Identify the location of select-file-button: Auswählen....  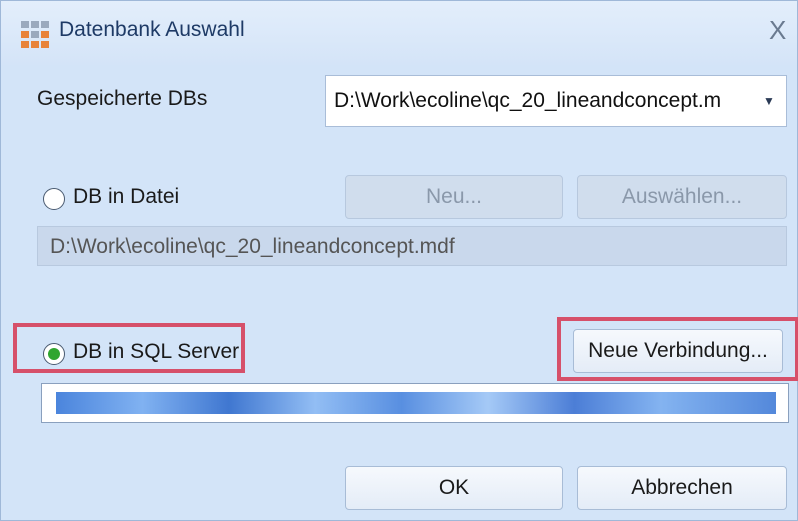
(682, 197).